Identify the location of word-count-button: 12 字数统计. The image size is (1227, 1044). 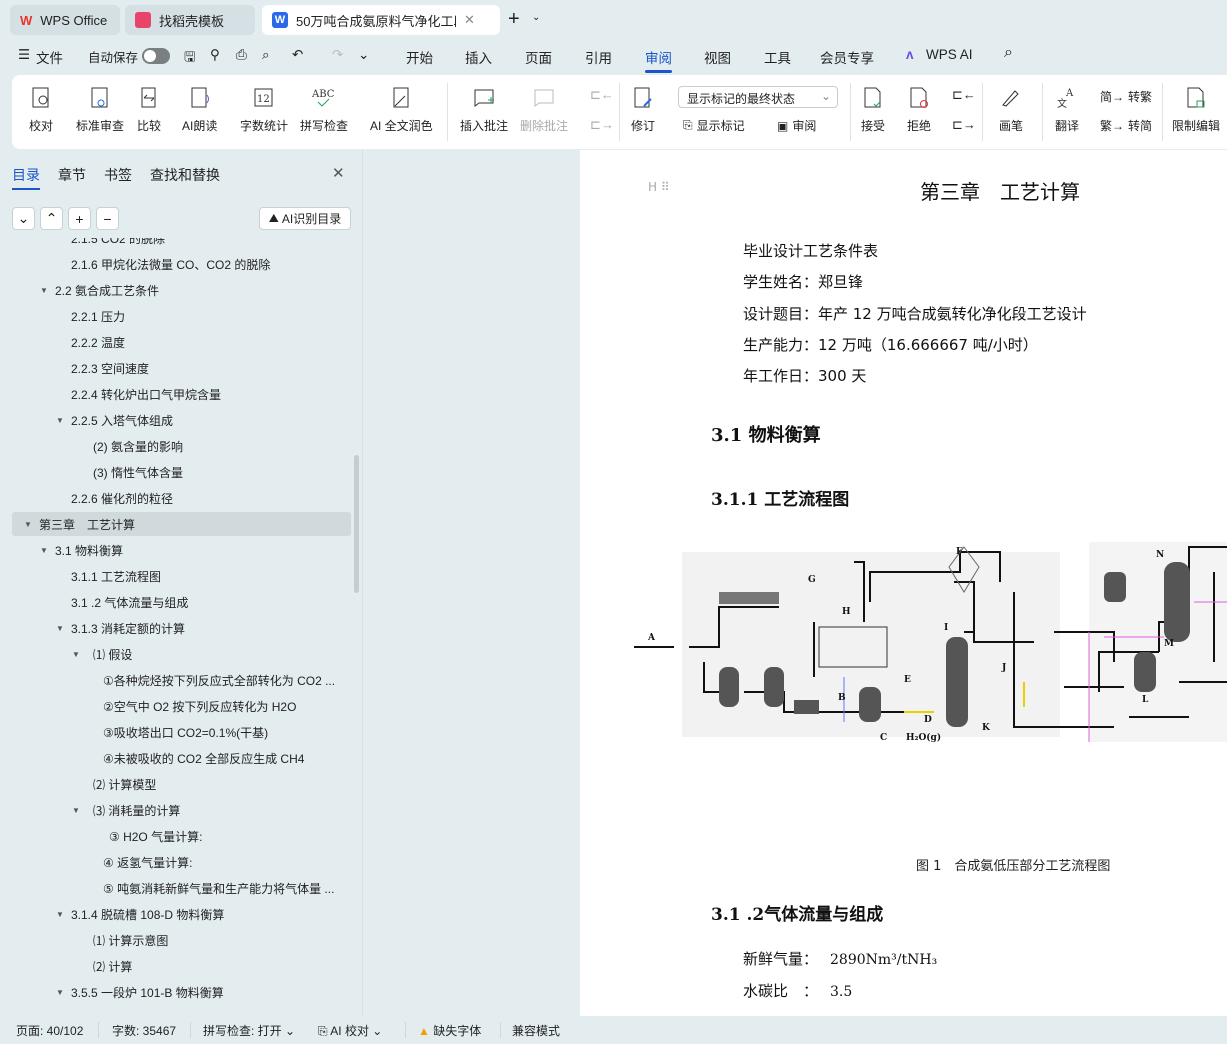
(264, 104).